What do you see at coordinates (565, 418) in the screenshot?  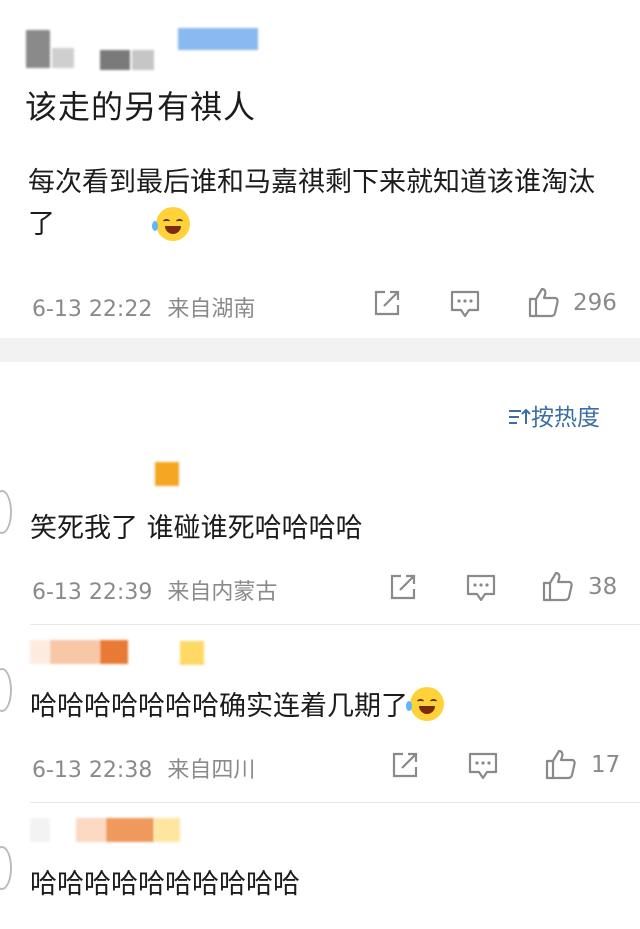 I see `sort-label: 按热度` at bounding box center [565, 418].